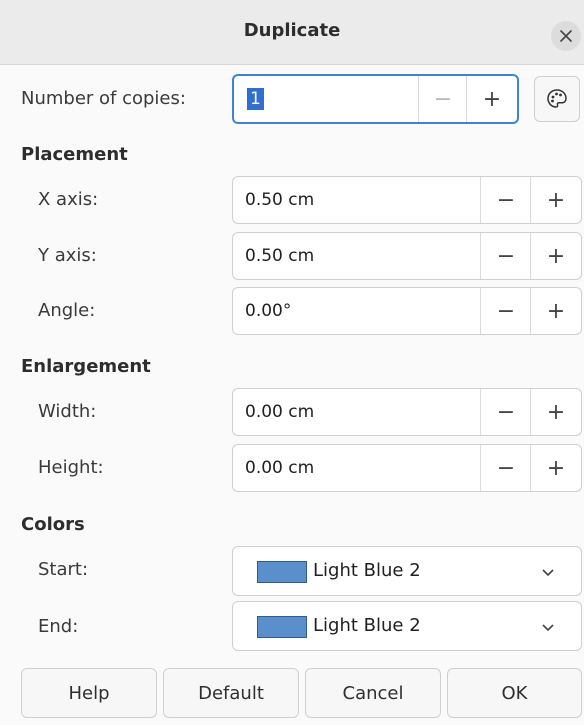  I want to click on x-axis-value: 0.50 cm, so click(279, 200).